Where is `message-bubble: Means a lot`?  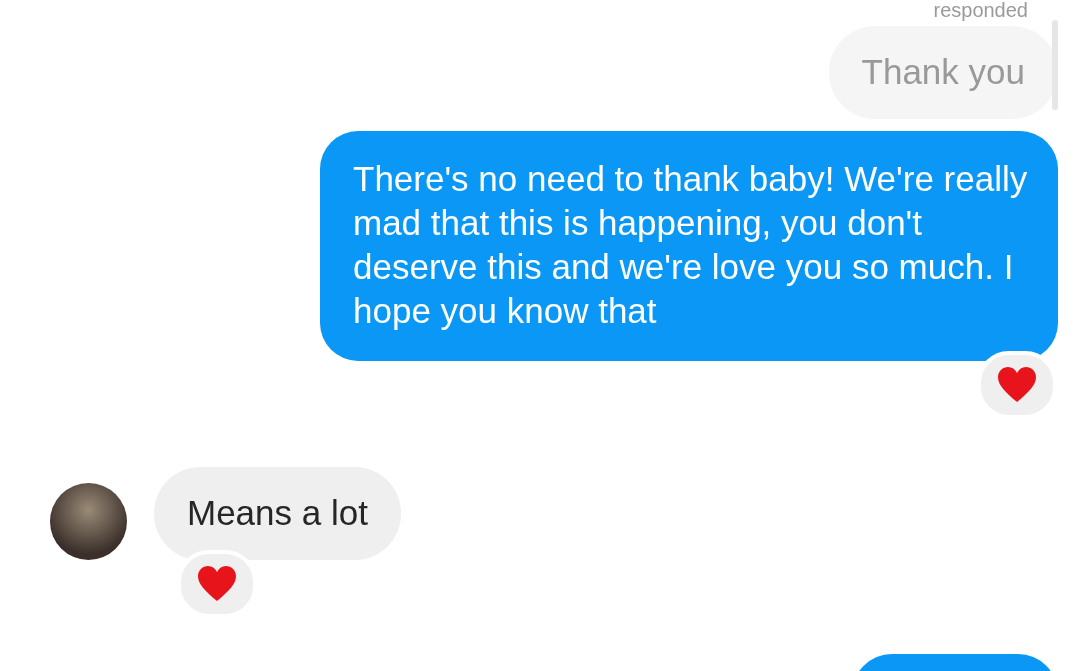 message-bubble: Means a lot is located at coordinates (277, 513).